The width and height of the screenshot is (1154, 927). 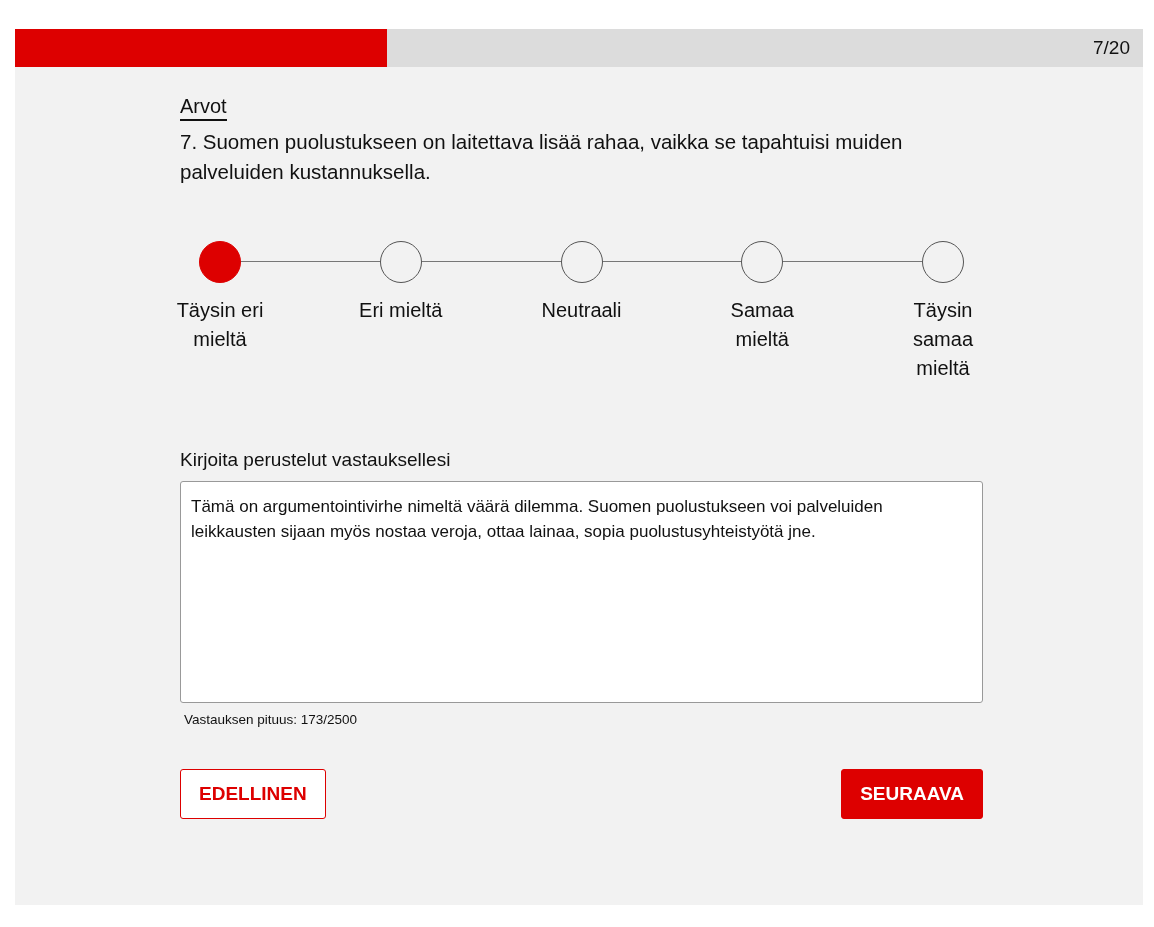 I want to click on answer-label: Kirjoita perustelut vastauksellesi, so click(x=316, y=460).